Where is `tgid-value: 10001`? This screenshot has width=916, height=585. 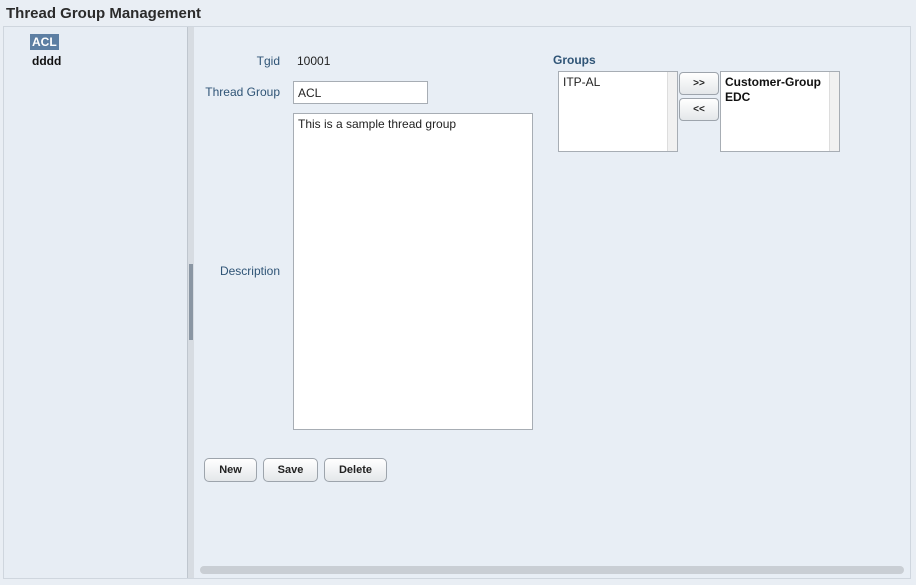
tgid-value: 10001 is located at coordinates (314, 61).